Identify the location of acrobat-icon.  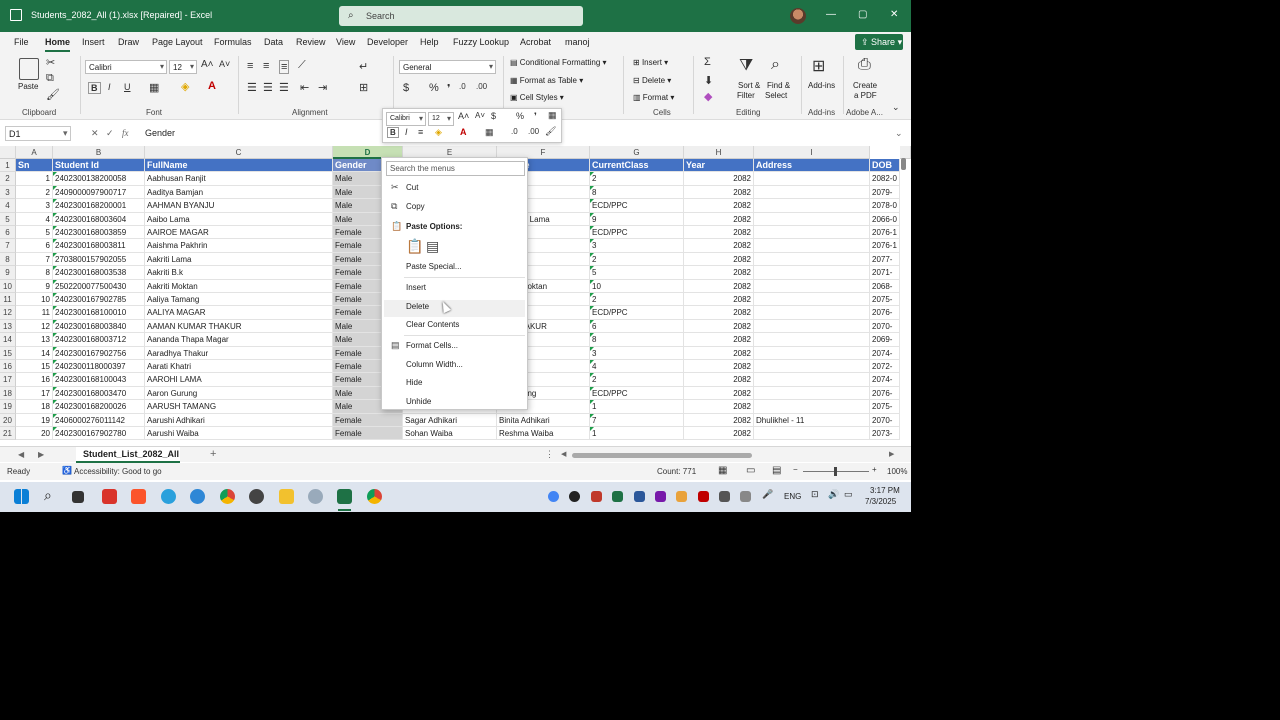
(703, 496).